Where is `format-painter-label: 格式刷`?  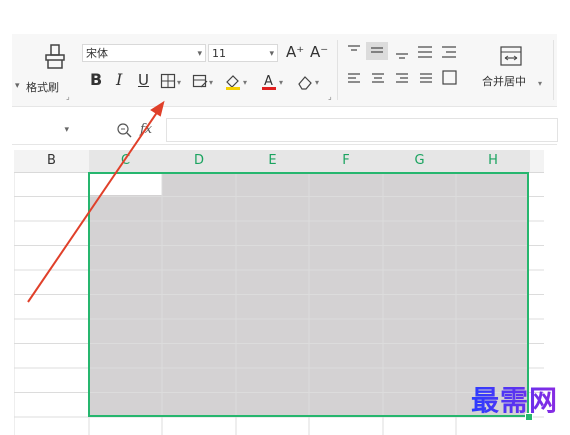
format-painter-label: 格式刷 is located at coordinates (42, 87).